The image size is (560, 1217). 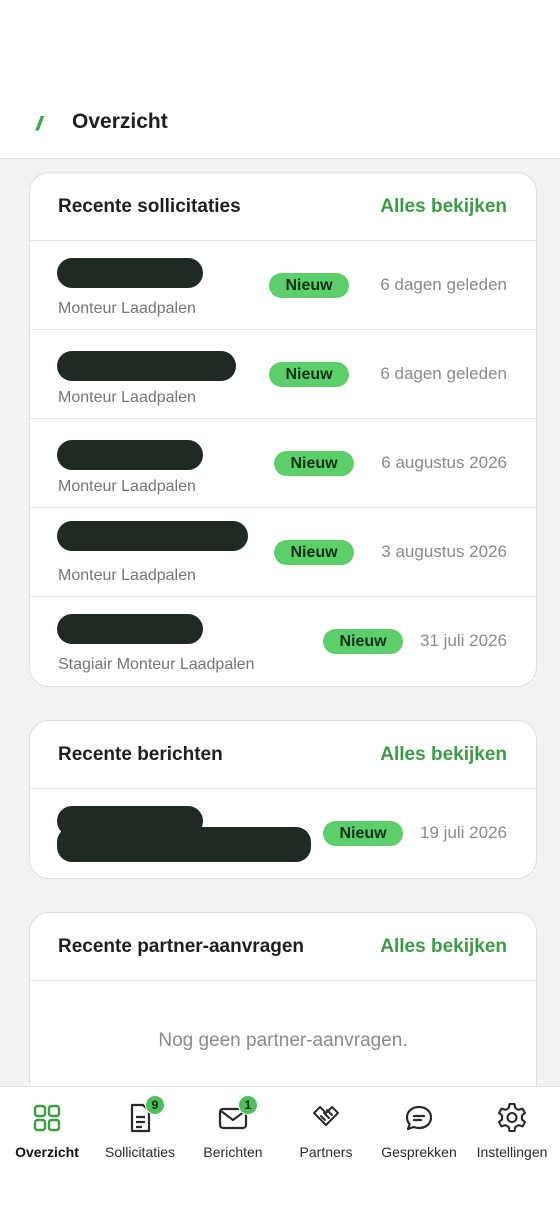 What do you see at coordinates (419, 1152) in the screenshot?
I see `nav-label: Gesprekken` at bounding box center [419, 1152].